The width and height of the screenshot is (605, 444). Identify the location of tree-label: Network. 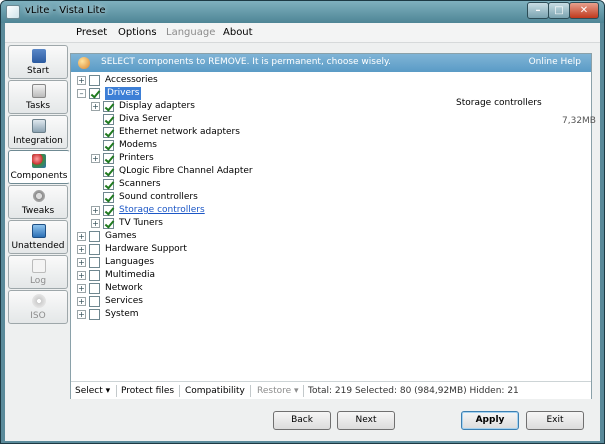
(124, 288).